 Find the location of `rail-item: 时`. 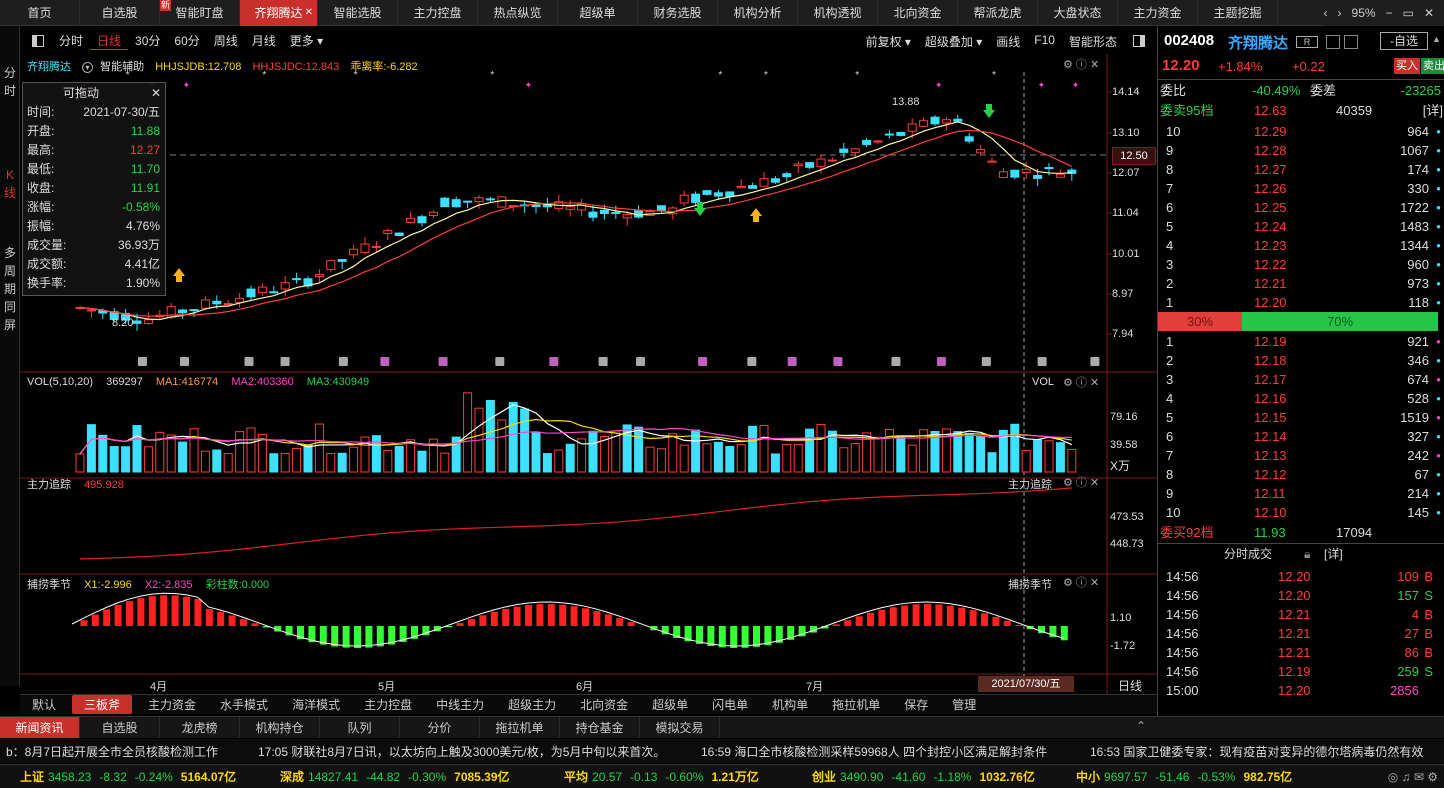

rail-item: 时 is located at coordinates (10, 91).